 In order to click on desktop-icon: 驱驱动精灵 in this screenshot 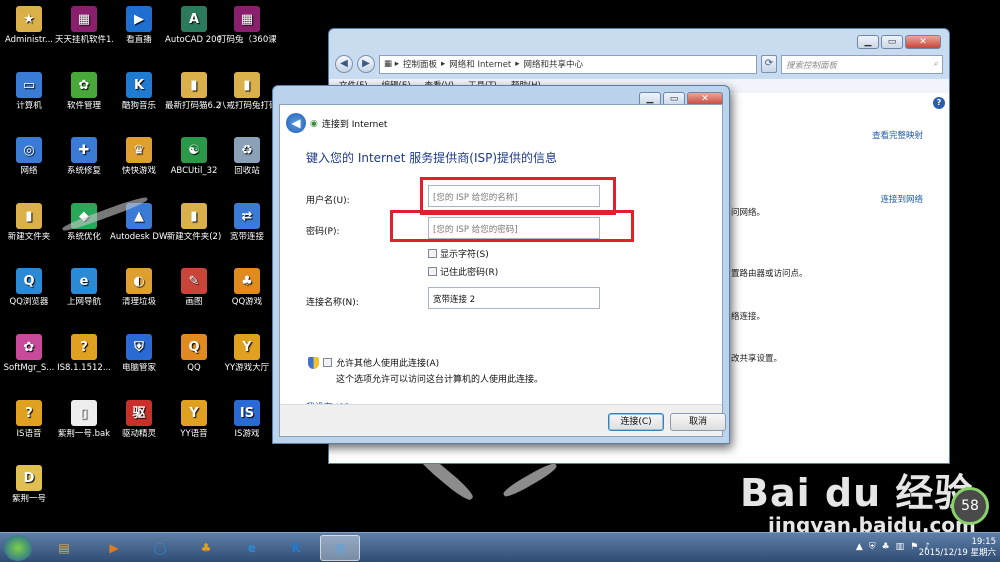, I will do `click(139, 420)`.